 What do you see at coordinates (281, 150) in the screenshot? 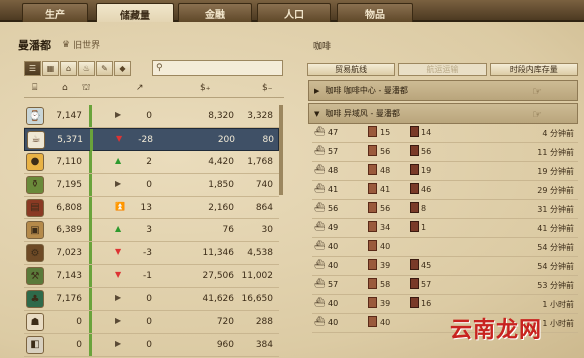
I see `table-scrollbar` at bounding box center [281, 150].